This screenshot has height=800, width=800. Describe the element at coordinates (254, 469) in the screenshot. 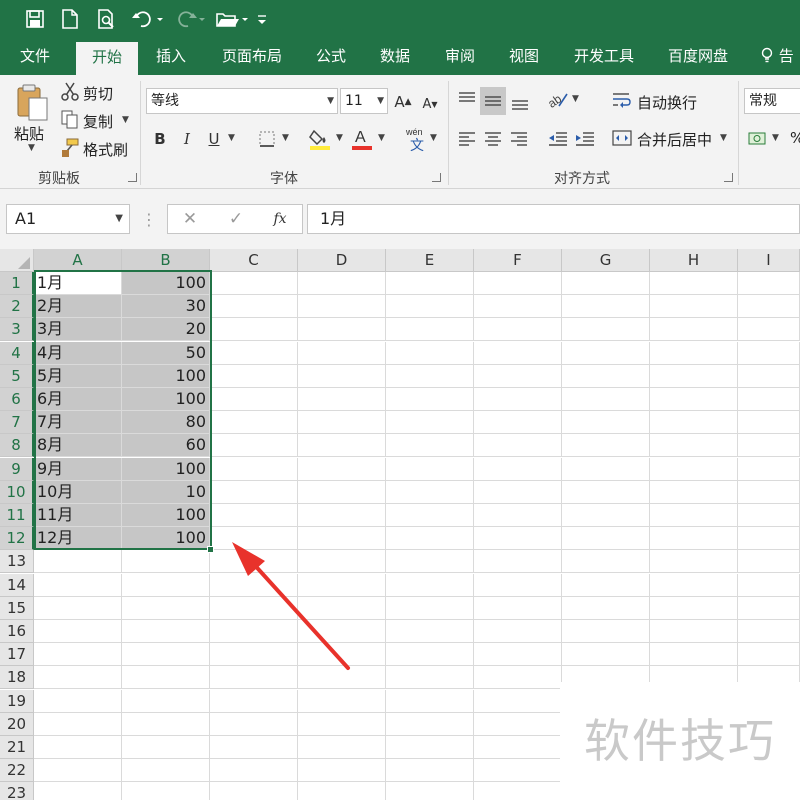

I see `cell-c9` at that location.